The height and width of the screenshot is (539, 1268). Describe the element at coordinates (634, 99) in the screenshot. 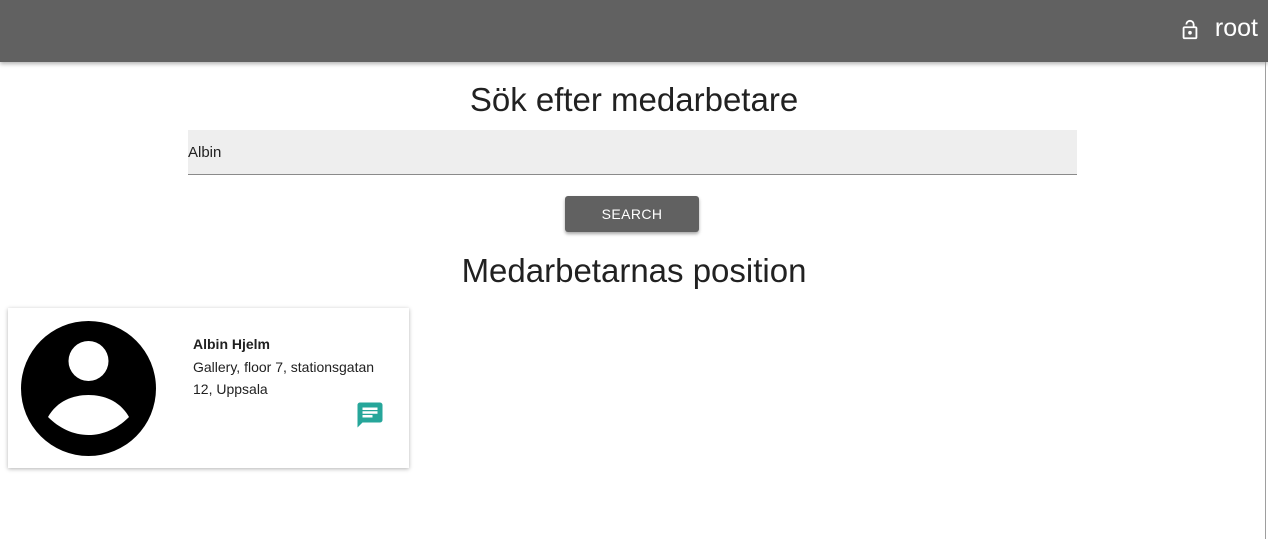

I see `search-title: Sök efter medarbetare` at that location.